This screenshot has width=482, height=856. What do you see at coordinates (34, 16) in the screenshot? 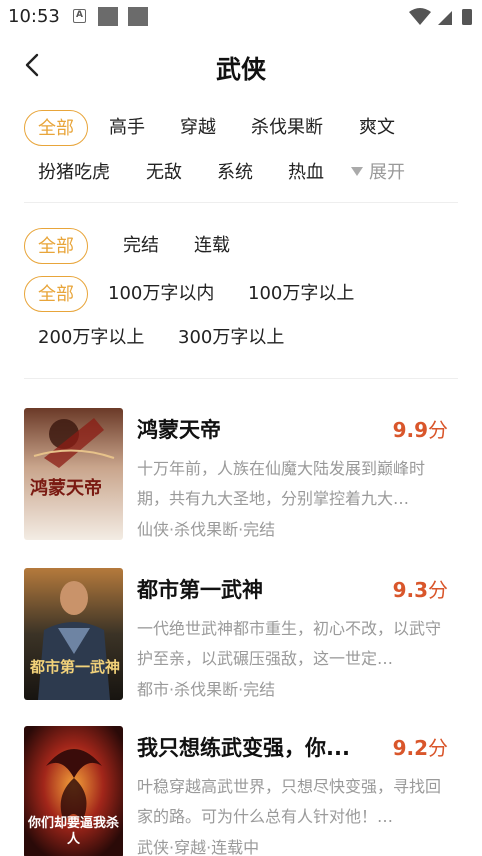
I see `status-time: 10:53` at bounding box center [34, 16].